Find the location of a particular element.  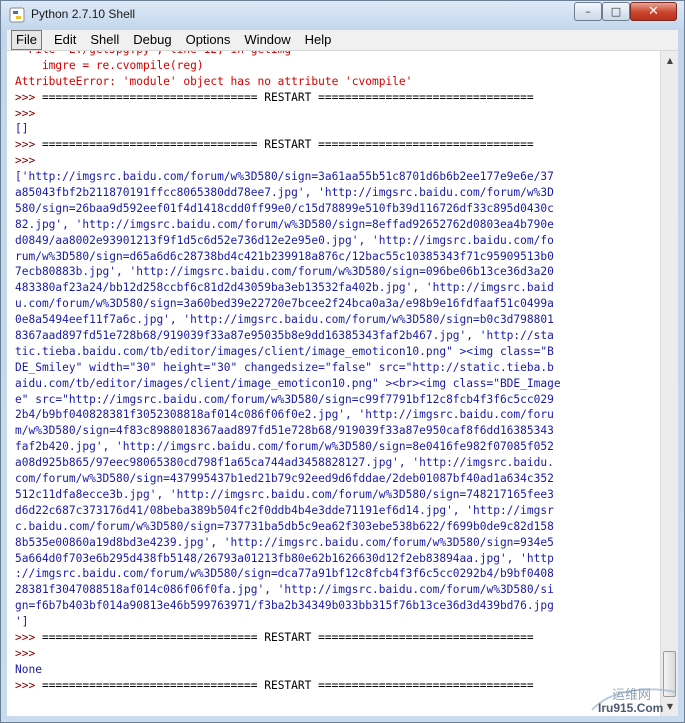

scroll-up-icon: ▲ is located at coordinates (670, 60).